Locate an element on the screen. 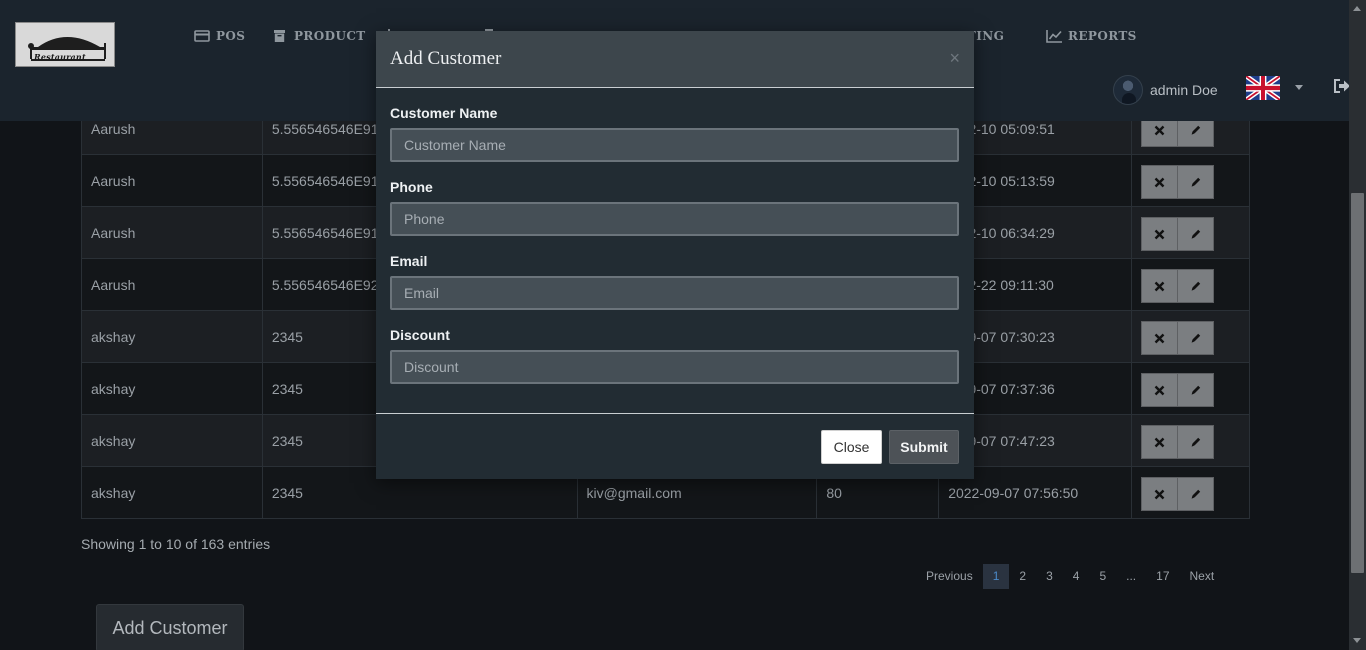 The image size is (1366, 650). card-icon is located at coordinates (202, 36).